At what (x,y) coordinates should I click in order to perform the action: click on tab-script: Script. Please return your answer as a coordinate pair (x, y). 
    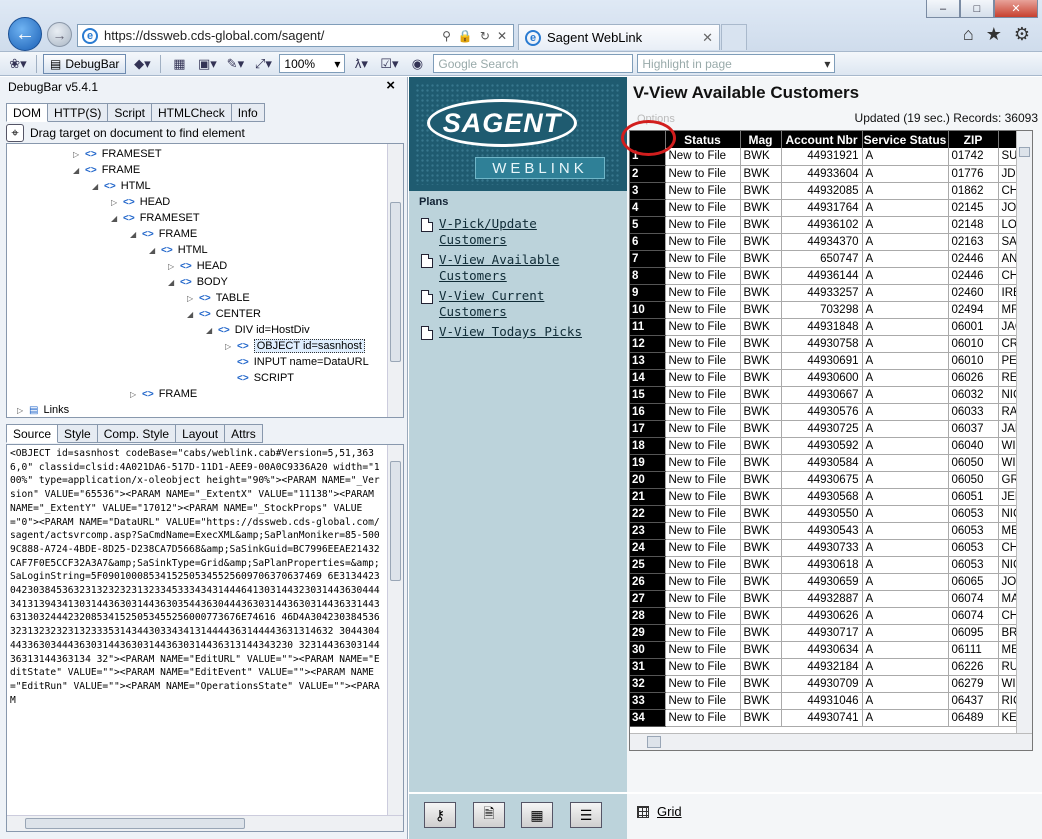
    Looking at the image, I should click on (130, 112).